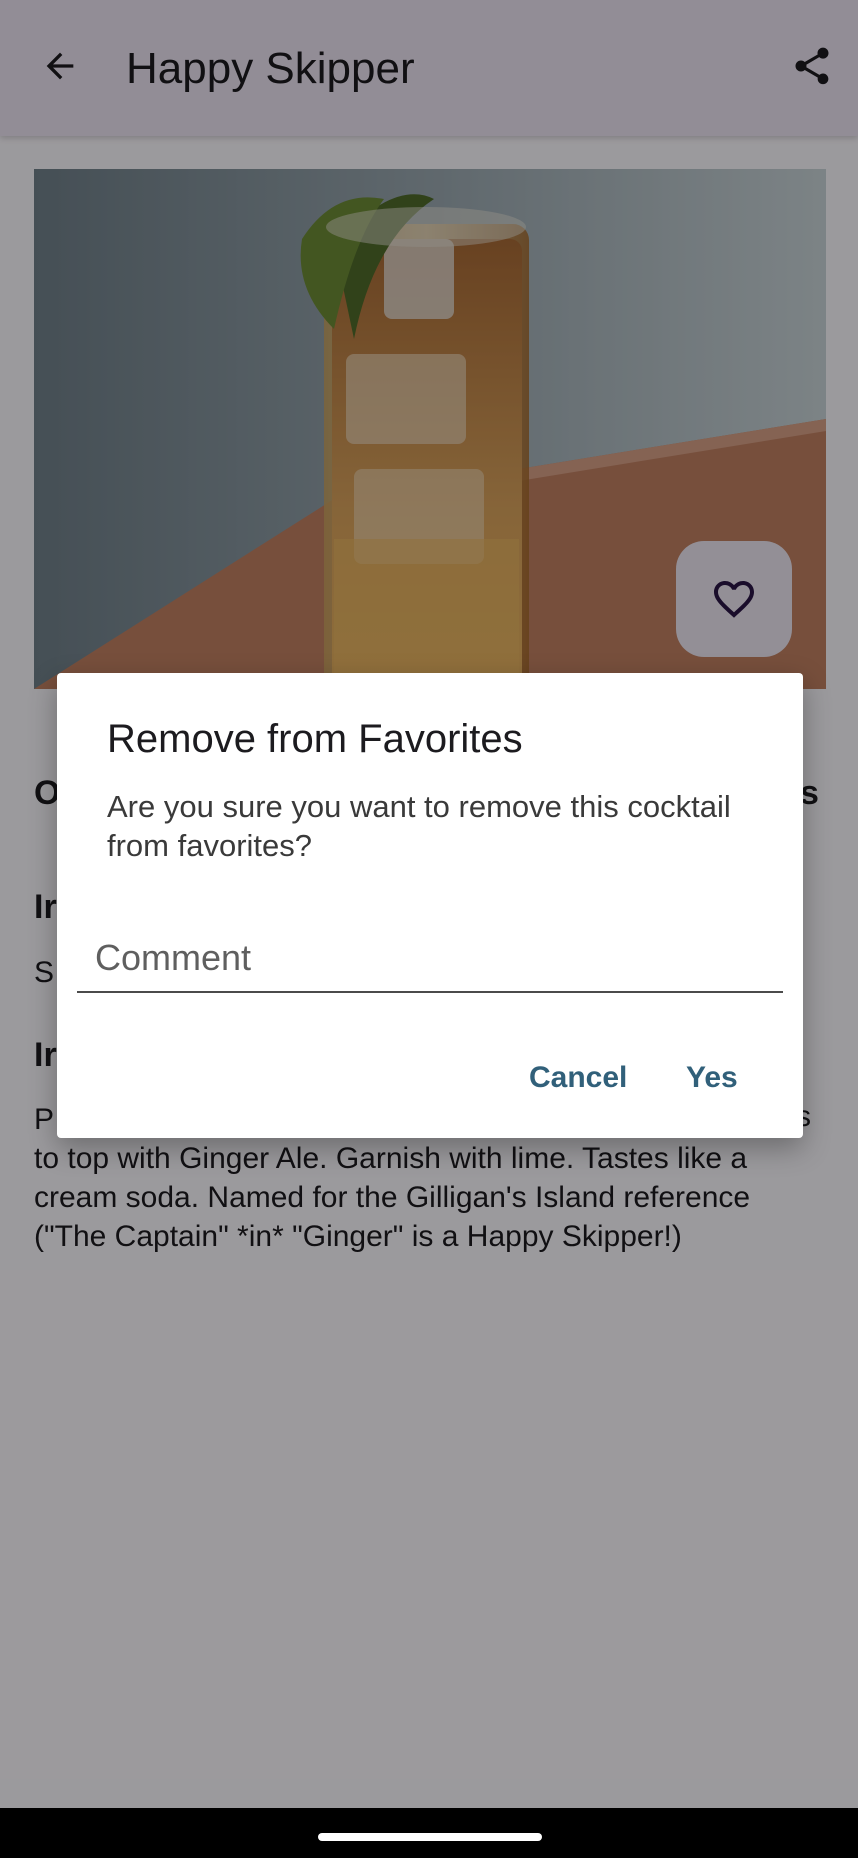  I want to click on home-gesture-handle, so click(430, 1837).